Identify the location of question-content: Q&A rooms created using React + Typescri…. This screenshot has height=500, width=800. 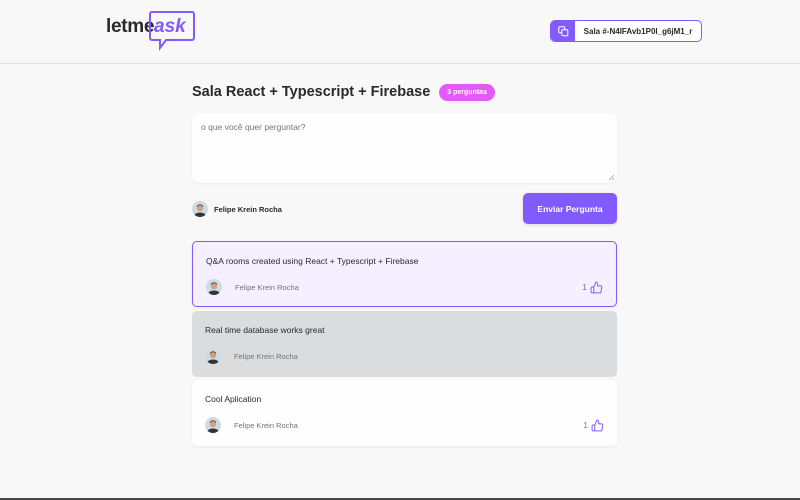
(312, 261).